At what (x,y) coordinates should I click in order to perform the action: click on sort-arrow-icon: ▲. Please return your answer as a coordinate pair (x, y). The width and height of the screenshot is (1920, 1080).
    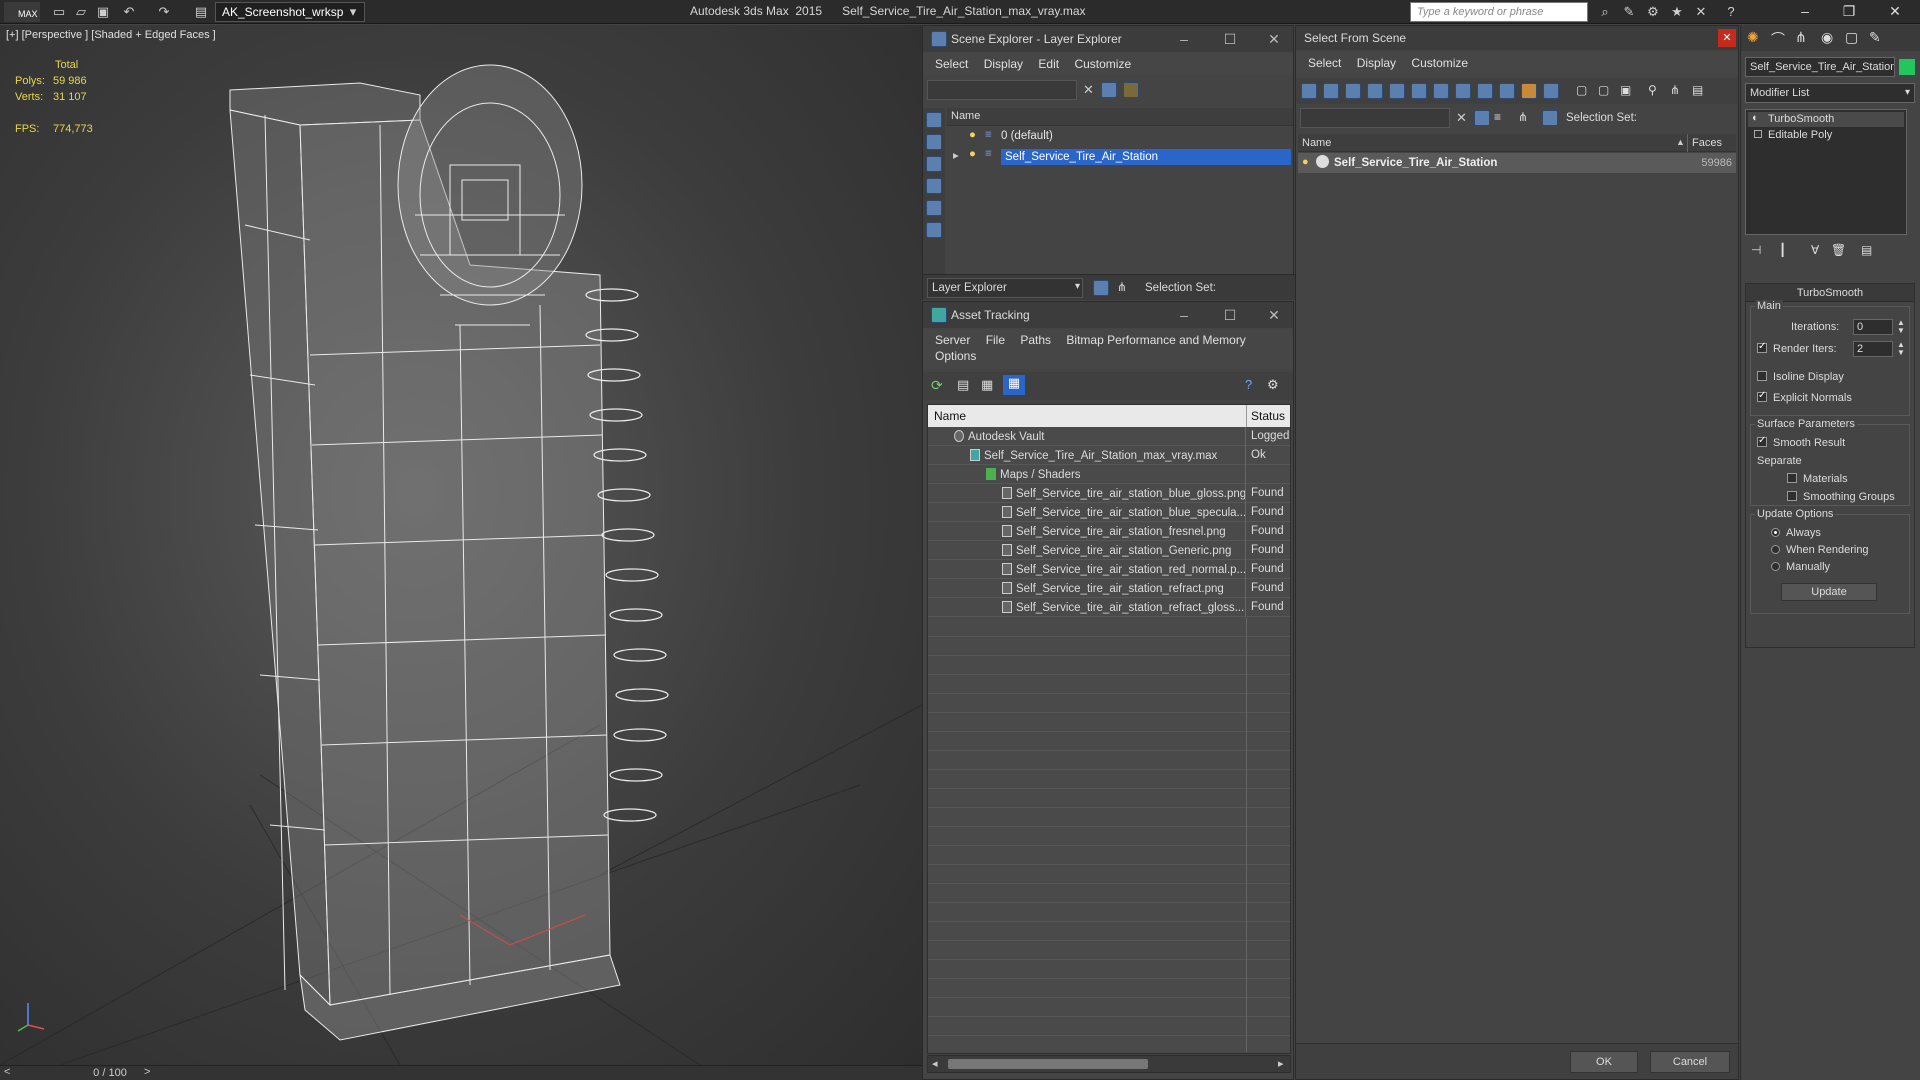
    Looking at the image, I should click on (1680, 142).